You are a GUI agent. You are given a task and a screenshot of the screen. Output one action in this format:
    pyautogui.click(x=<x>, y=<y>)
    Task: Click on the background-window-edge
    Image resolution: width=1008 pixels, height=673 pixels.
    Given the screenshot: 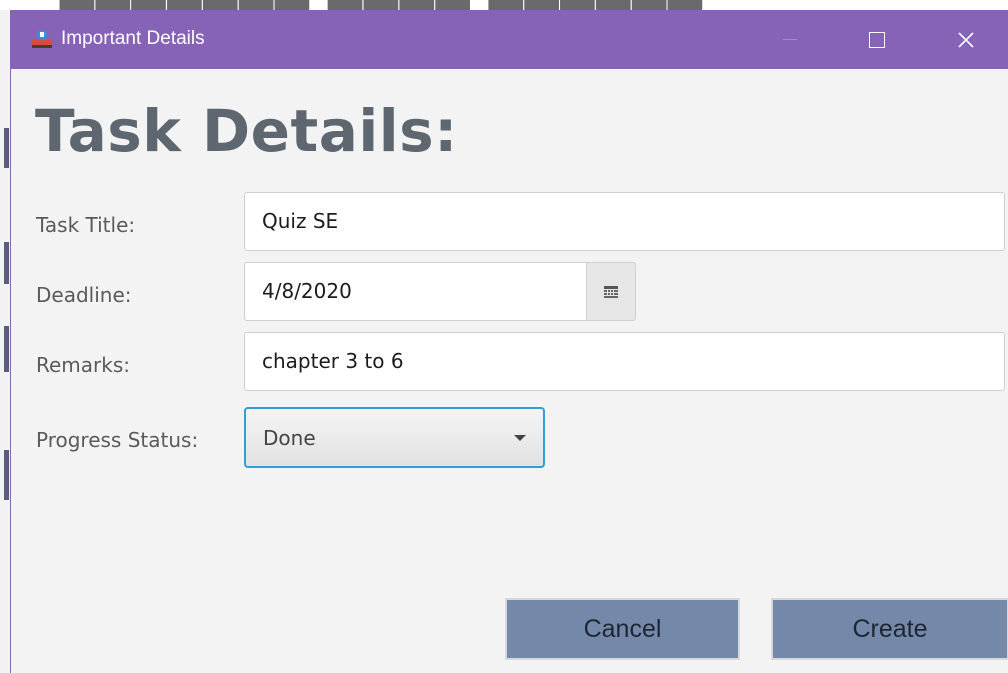 What is the action you would take?
    pyautogui.click(x=5, y=341)
    